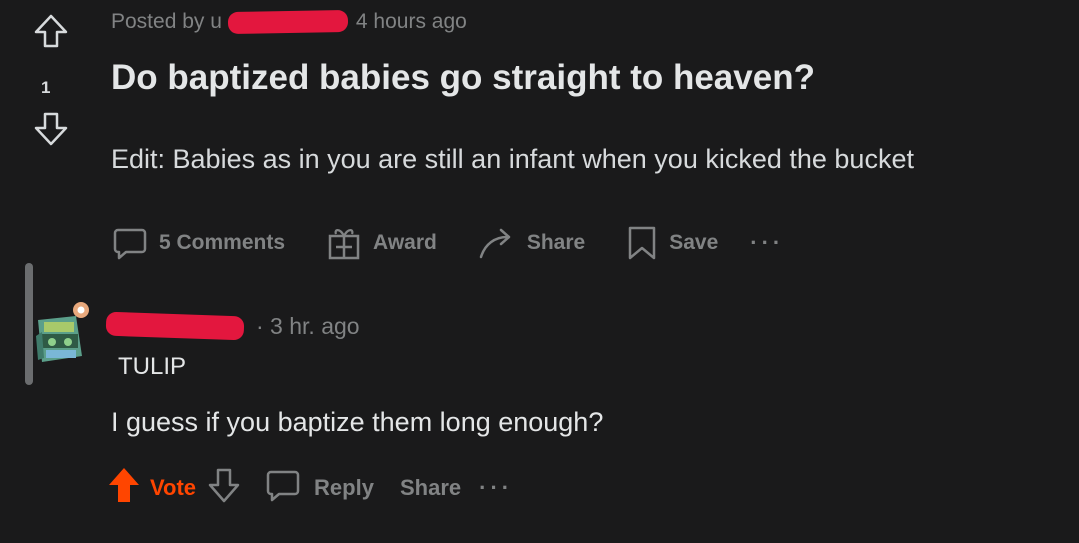 The width and height of the screenshot is (1079, 543). What do you see at coordinates (642, 243) in the screenshot?
I see `bookmark-icon` at bounding box center [642, 243].